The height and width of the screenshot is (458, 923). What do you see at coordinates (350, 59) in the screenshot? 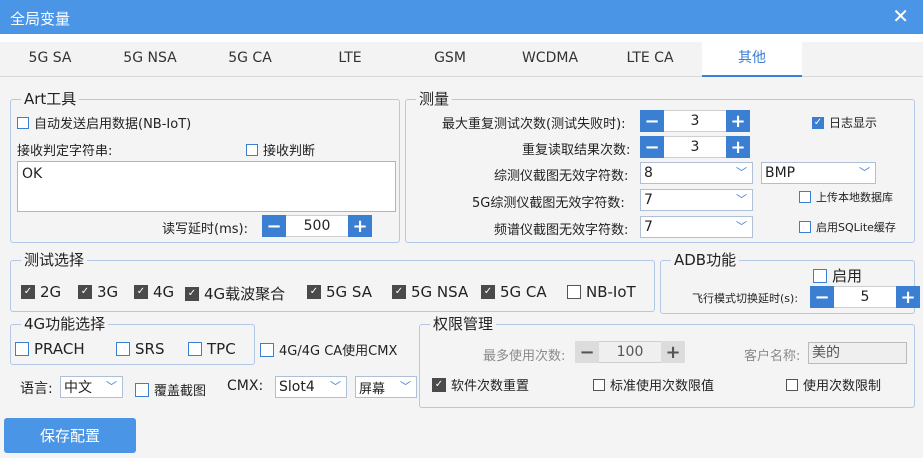
I see `tab-lte: LTE` at bounding box center [350, 59].